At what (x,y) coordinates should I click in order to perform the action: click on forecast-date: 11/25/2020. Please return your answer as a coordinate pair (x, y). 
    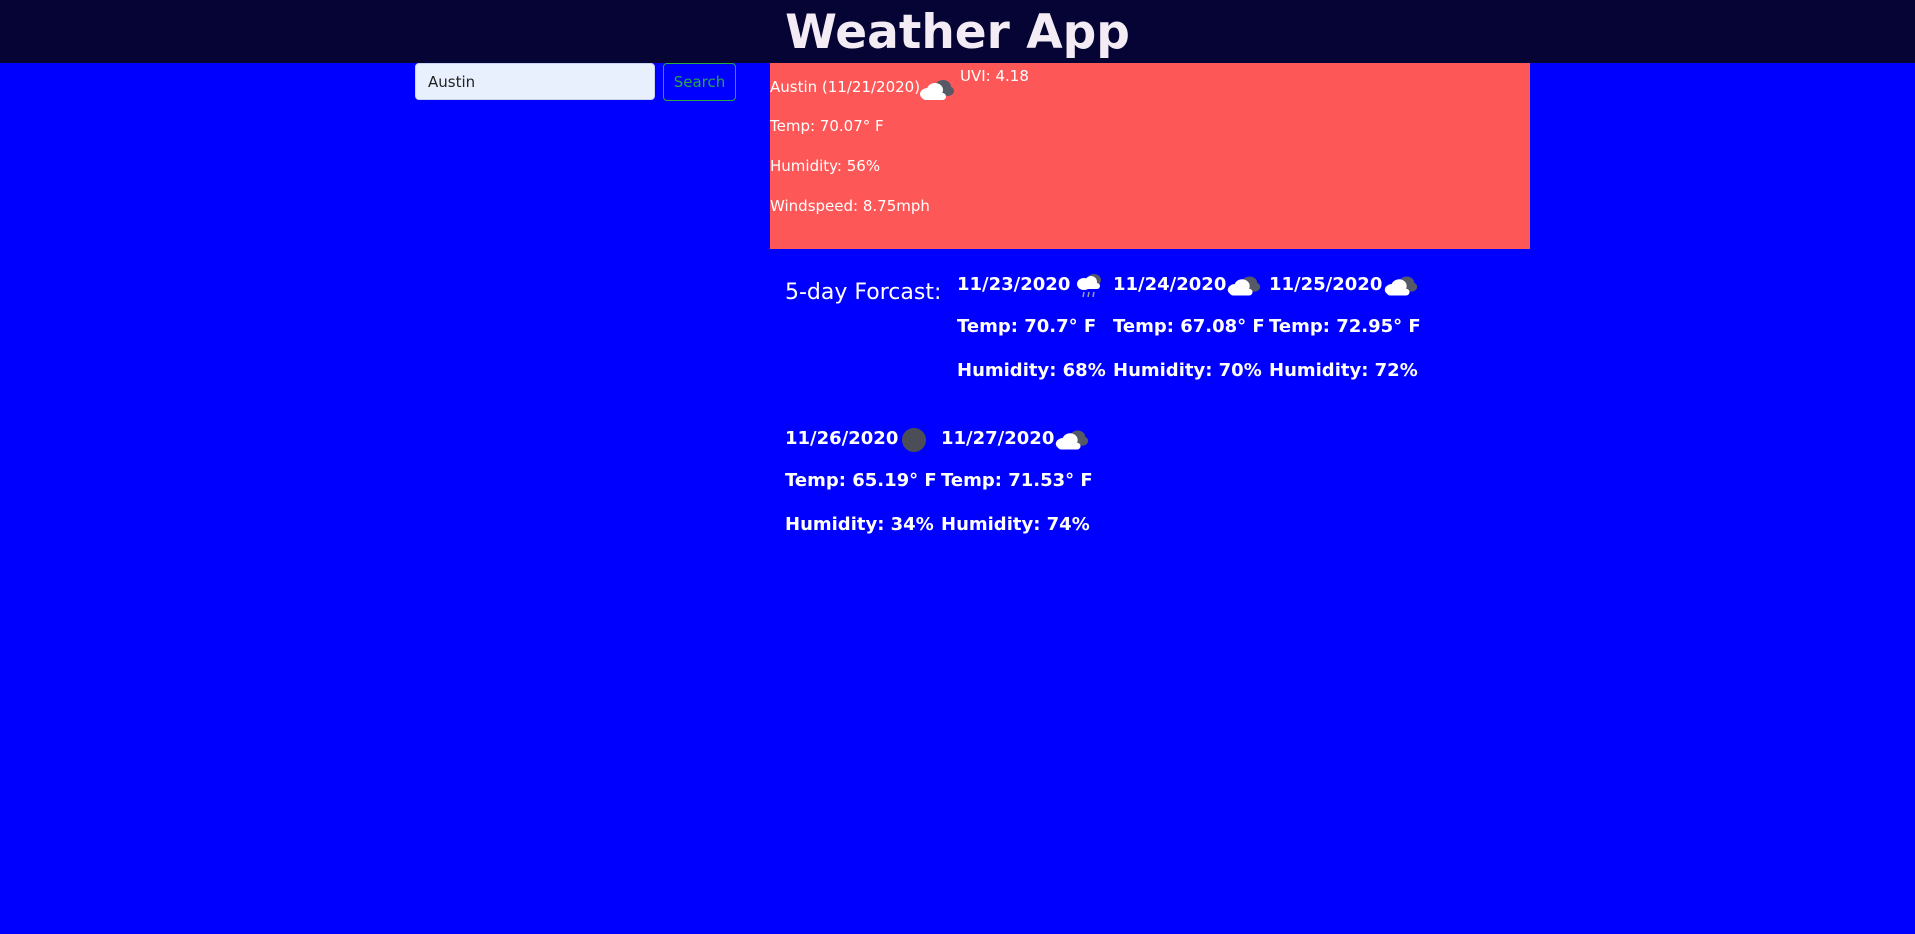
    Looking at the image, I should click on (1326, 284).